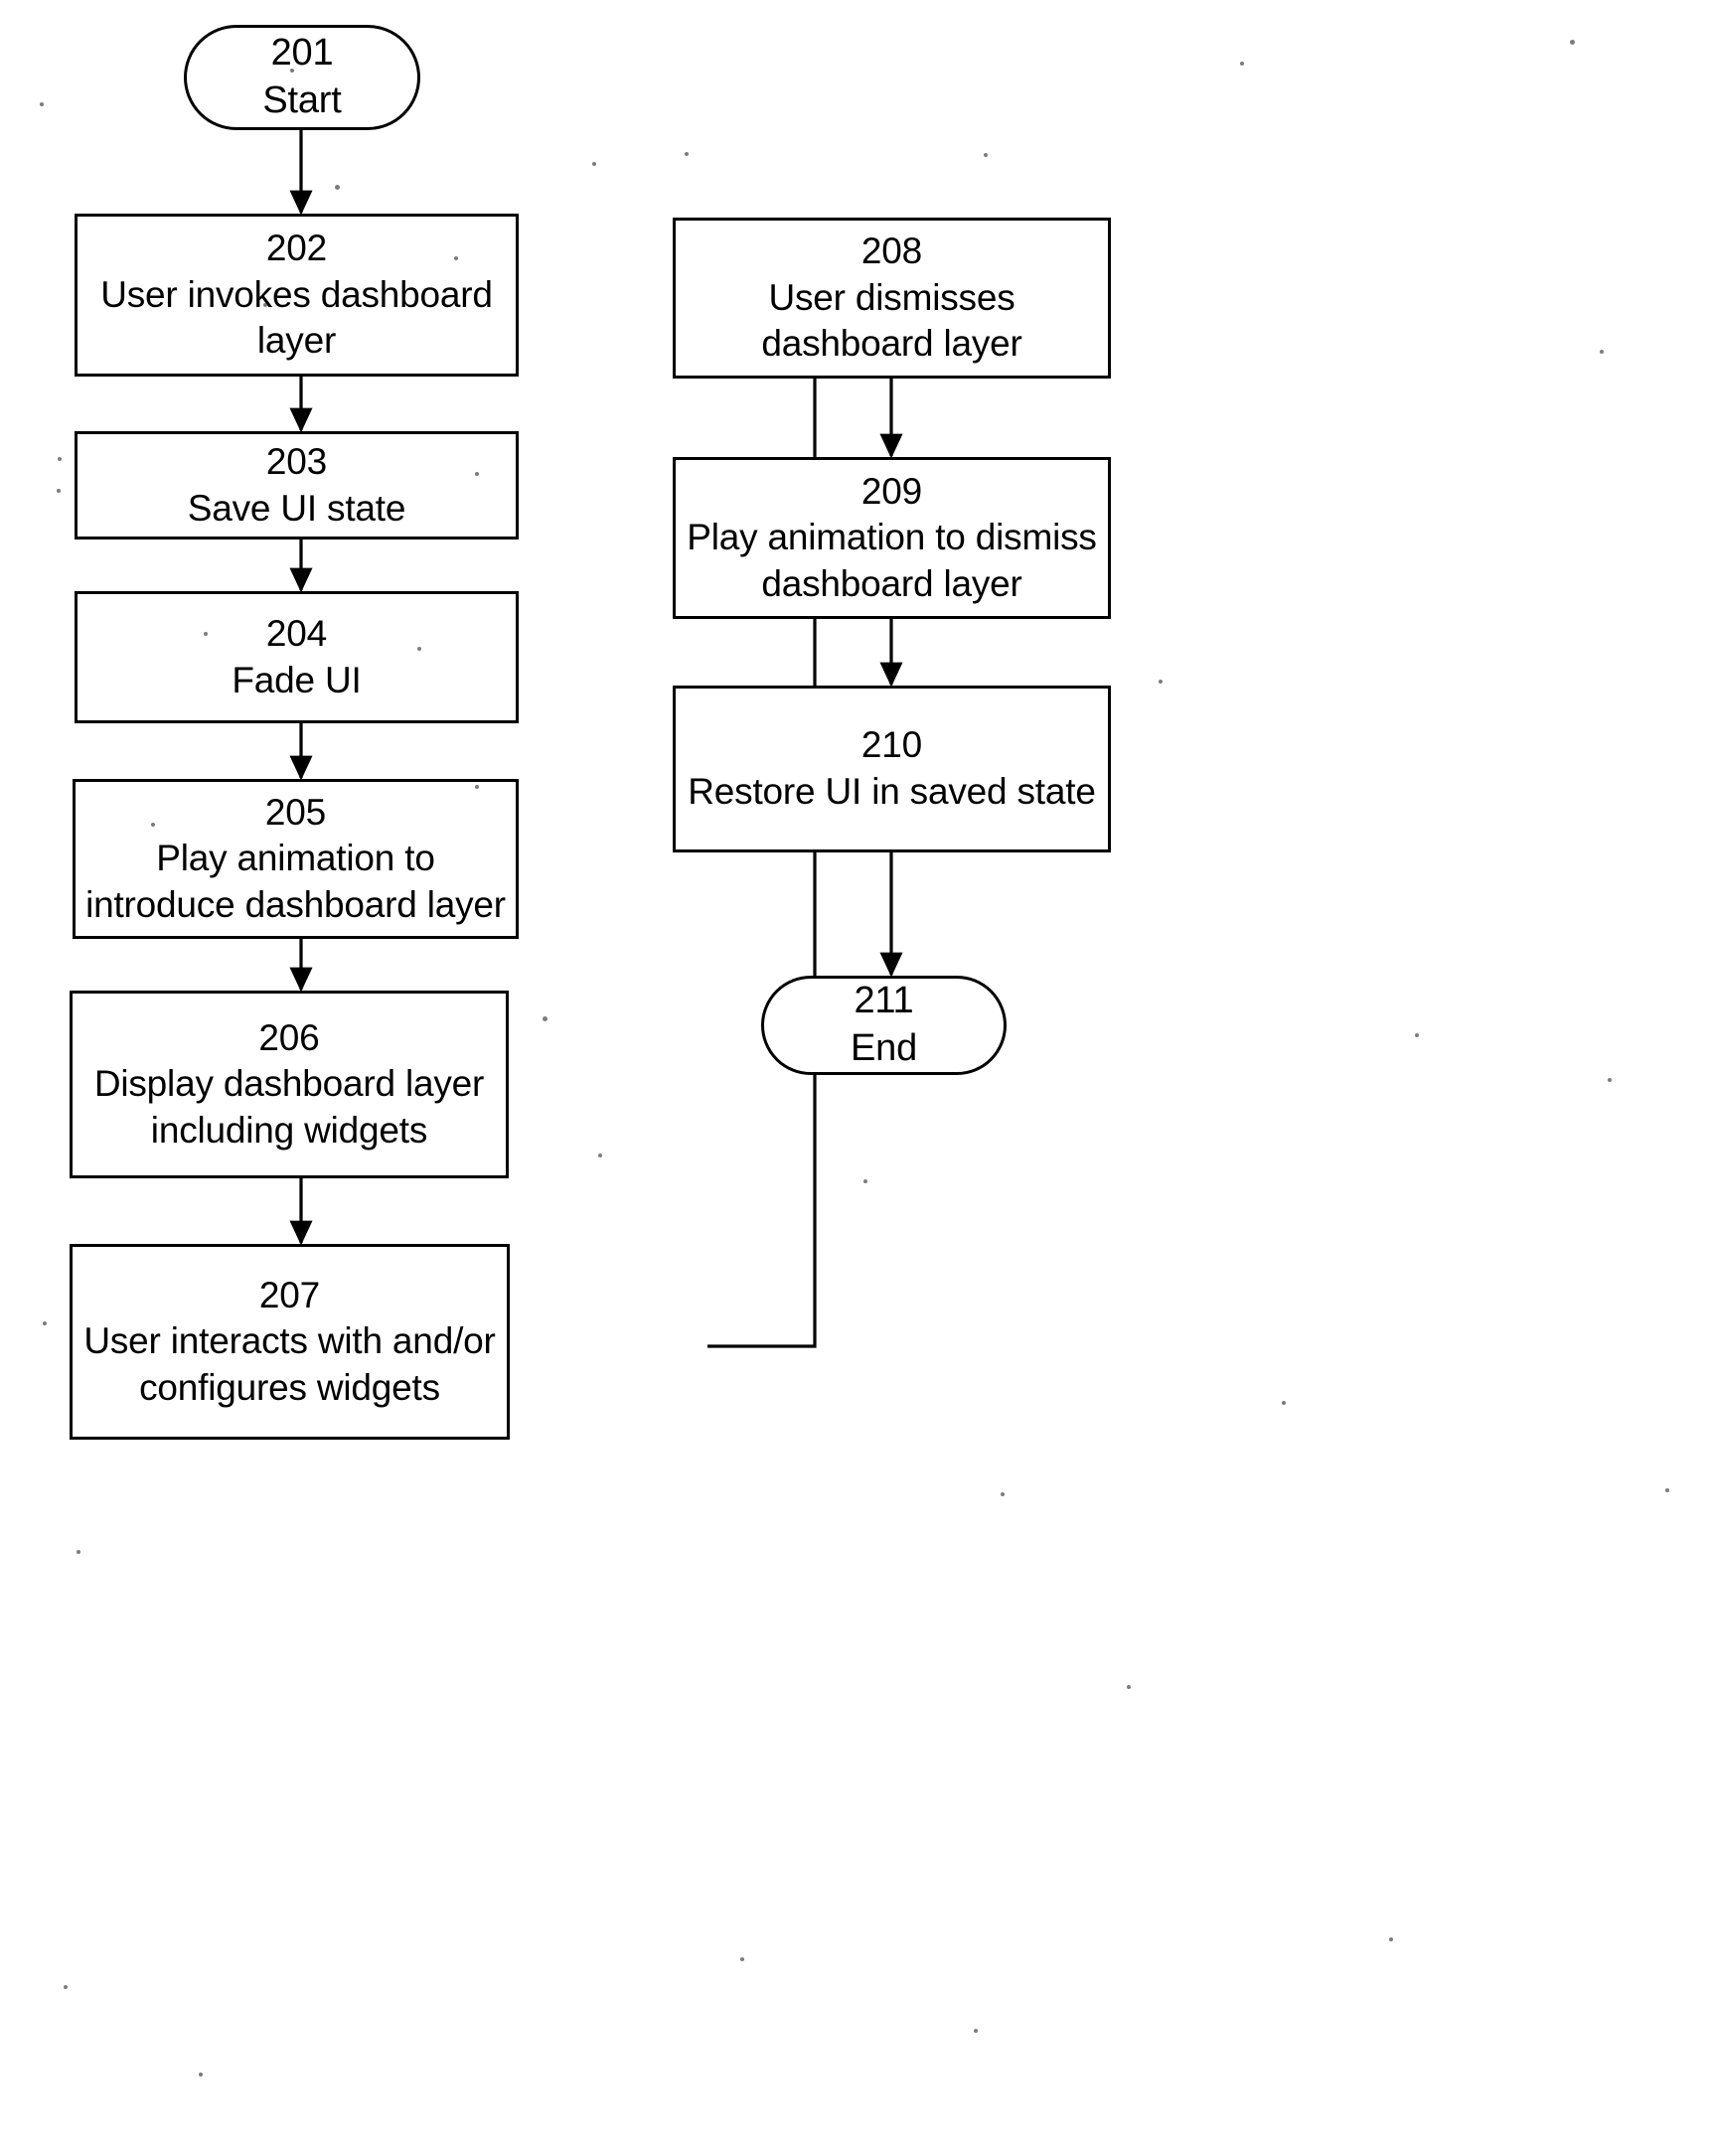  Describe the element at coordinates (296, 248) in the screenshot. I see `node-202-ref: 202` at that location.